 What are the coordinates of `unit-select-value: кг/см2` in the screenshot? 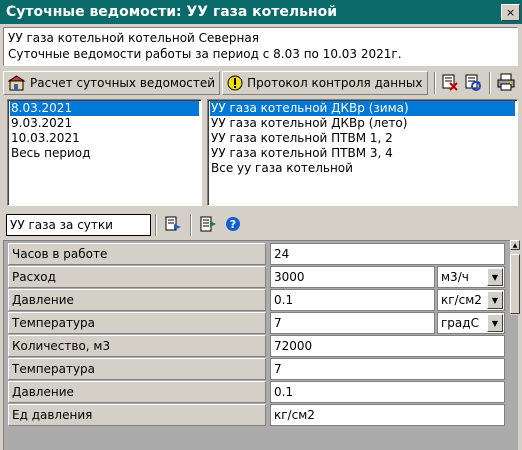 It's located at (461, 300).